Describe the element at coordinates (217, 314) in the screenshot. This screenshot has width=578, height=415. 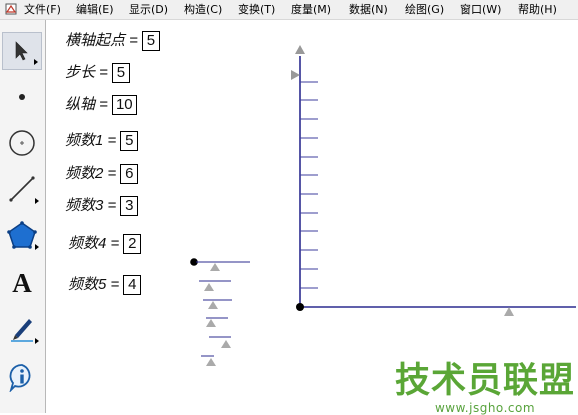
I see `helper-markers` at that location.